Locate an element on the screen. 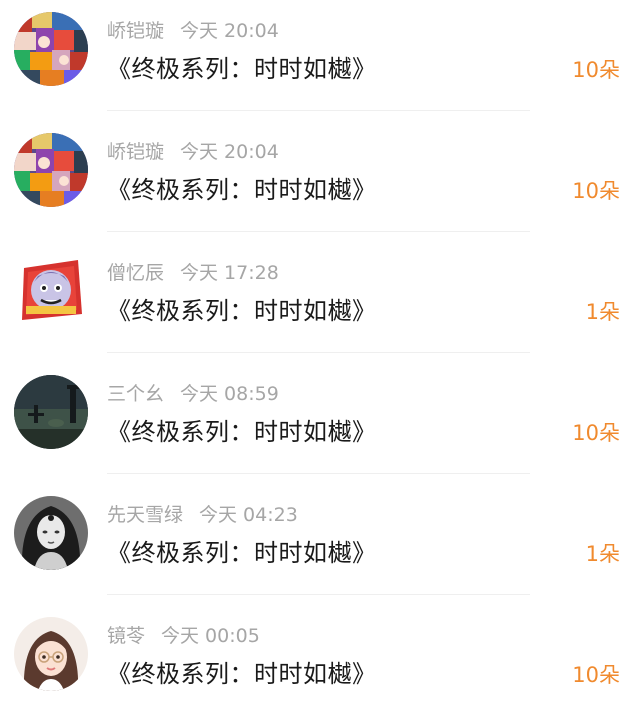 The height and width of the screenshot is (726, 640). illustrated-girl-avatar is located at coordinates (51, 654).